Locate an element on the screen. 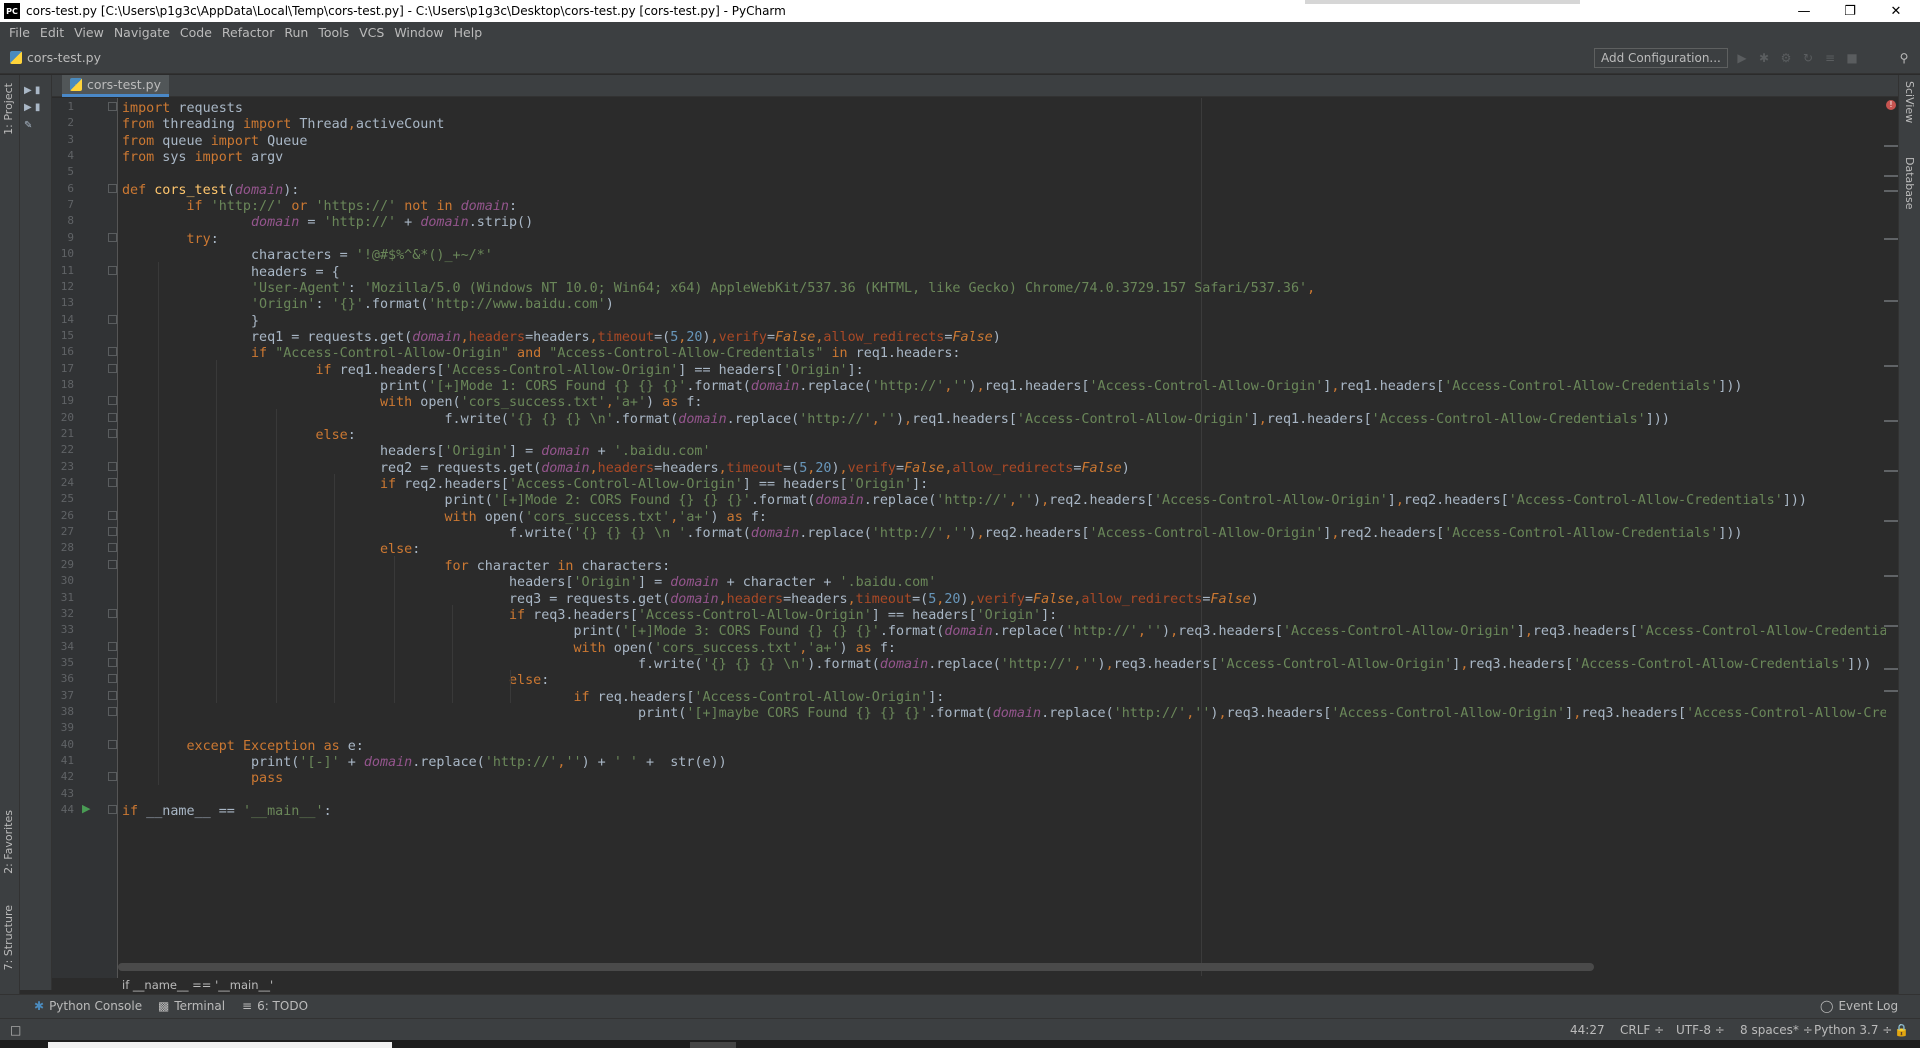  event-log-tab: ◯ Event Log is located at coordinates (1859, 1006).